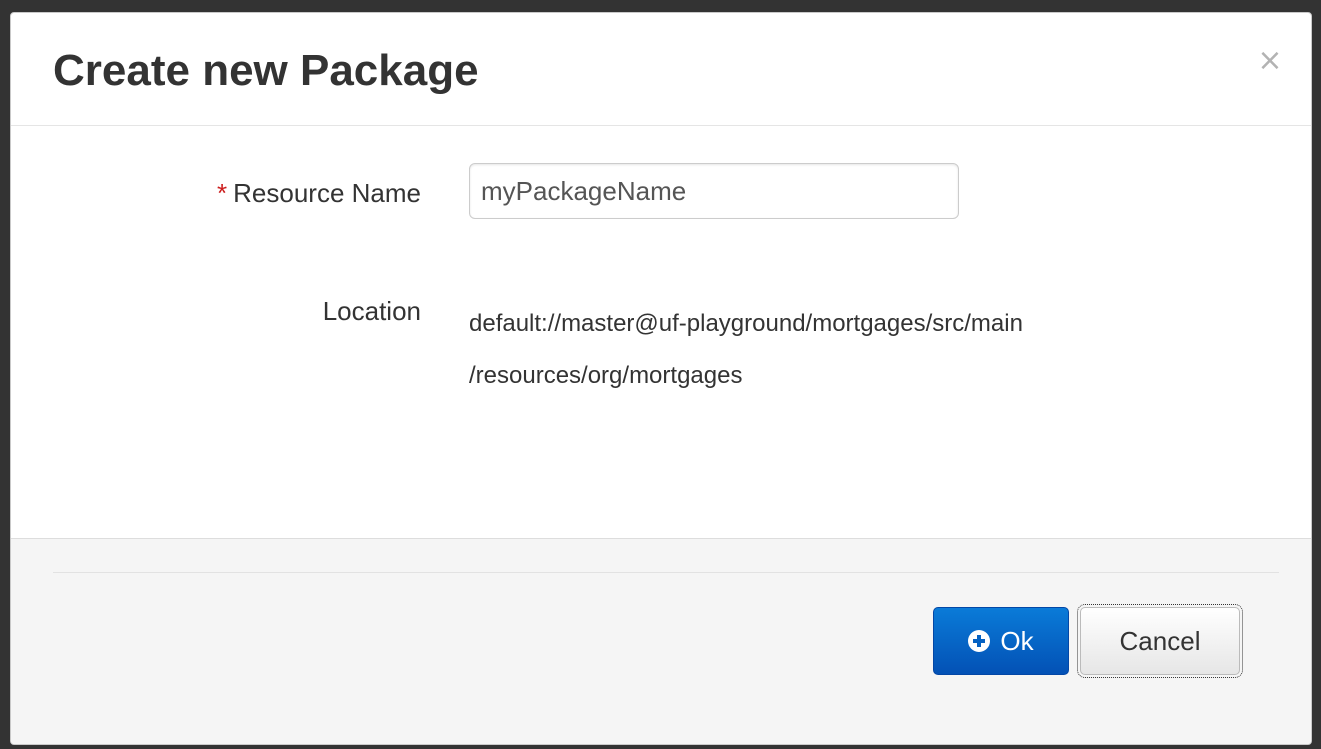 The height and width of the screenshot is (749, 1321). I want to click on ok-button-label: Ok, so click(1017, 640).